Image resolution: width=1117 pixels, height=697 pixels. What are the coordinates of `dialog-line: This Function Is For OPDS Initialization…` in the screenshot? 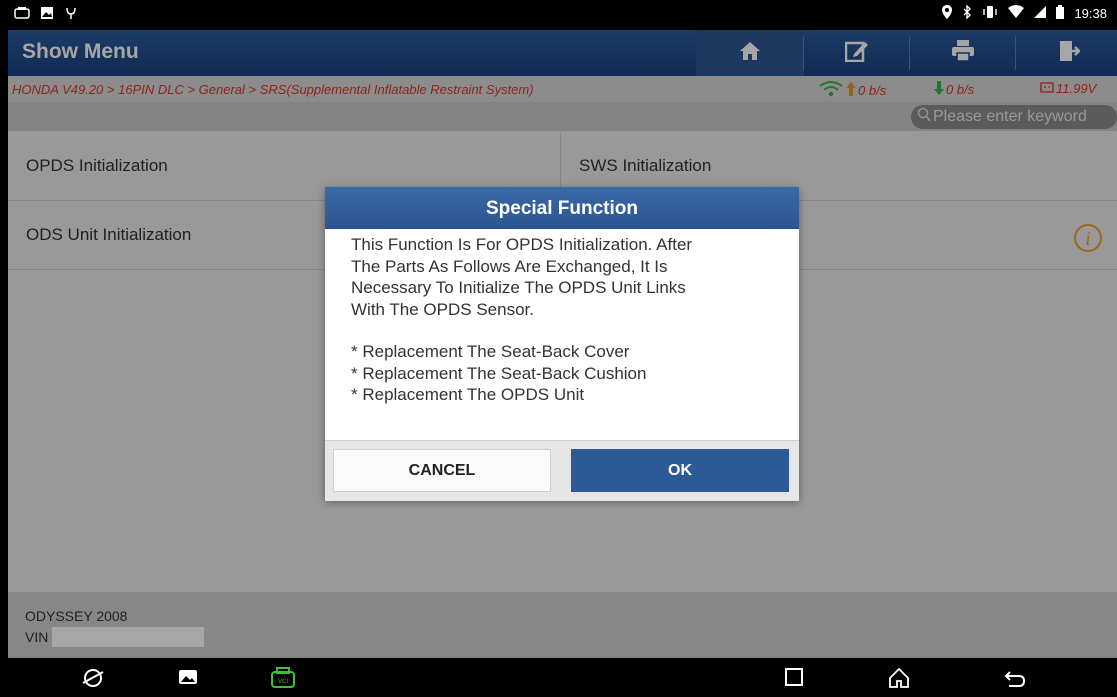 It's located at (522, 244).